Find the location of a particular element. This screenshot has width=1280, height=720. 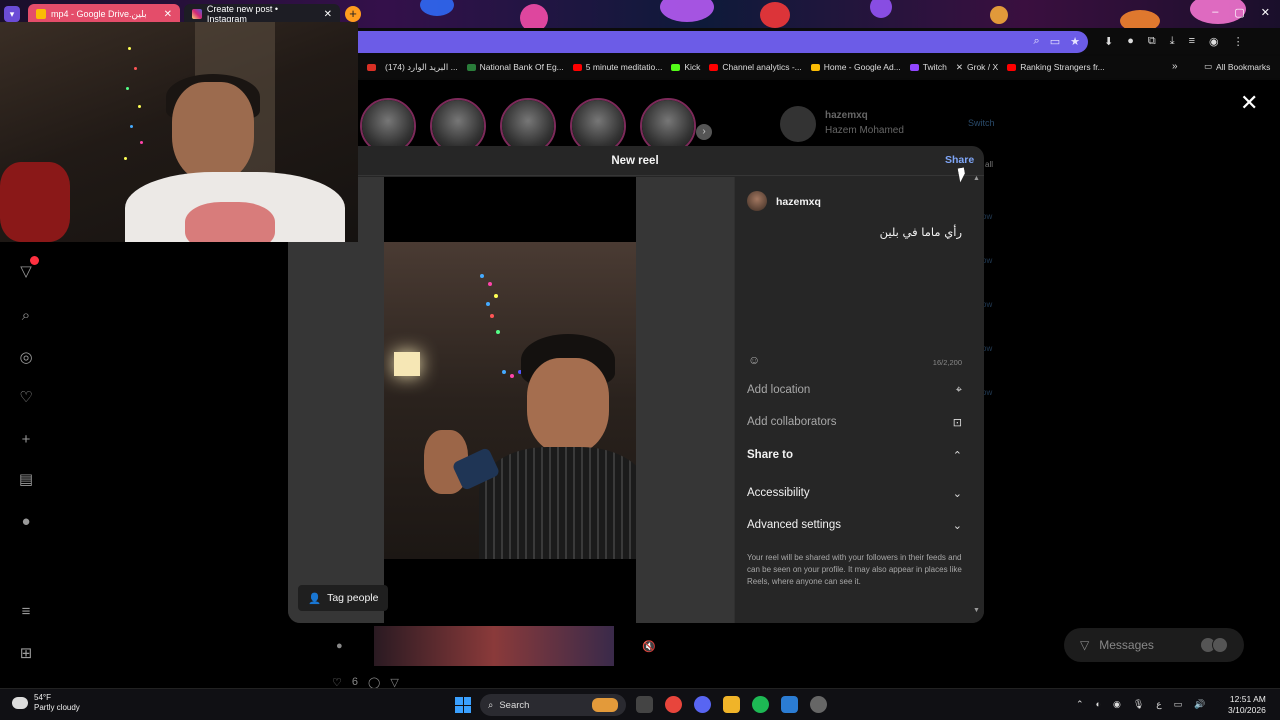

add-collaborators-row: Add collaborators ⊡ is located at coordinates (854, 422).